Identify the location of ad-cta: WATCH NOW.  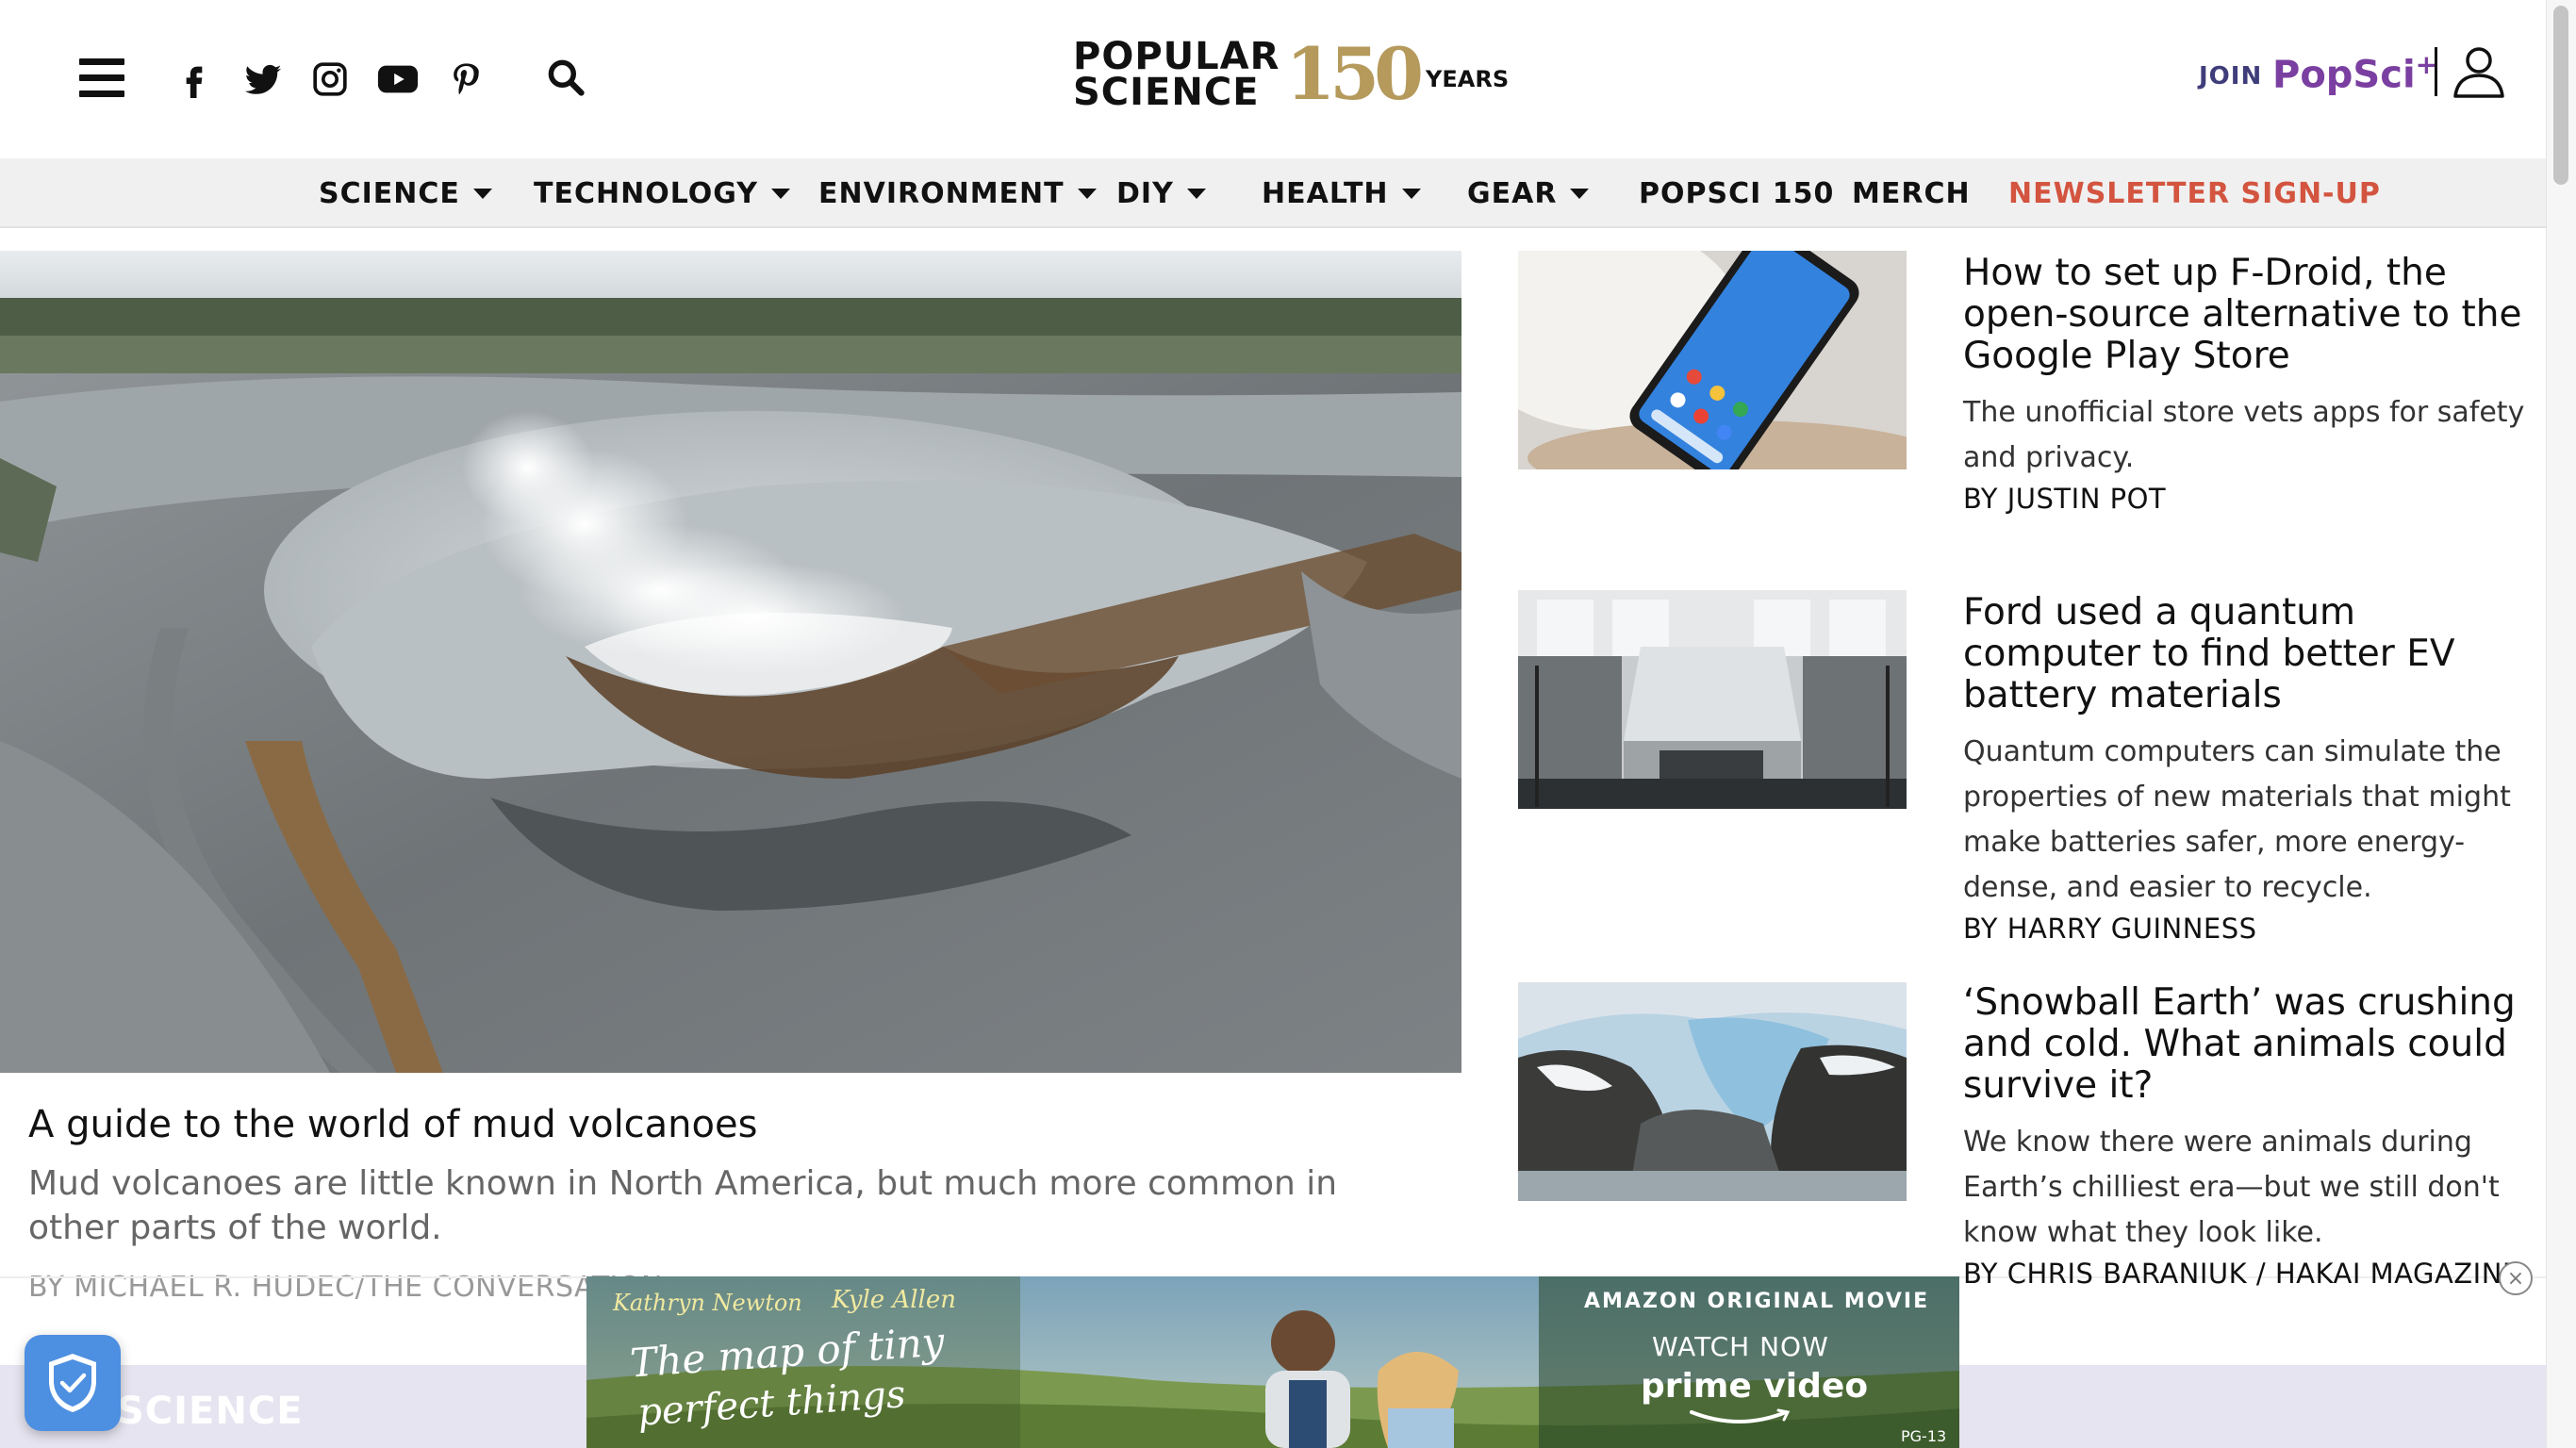
(1740, 1346).